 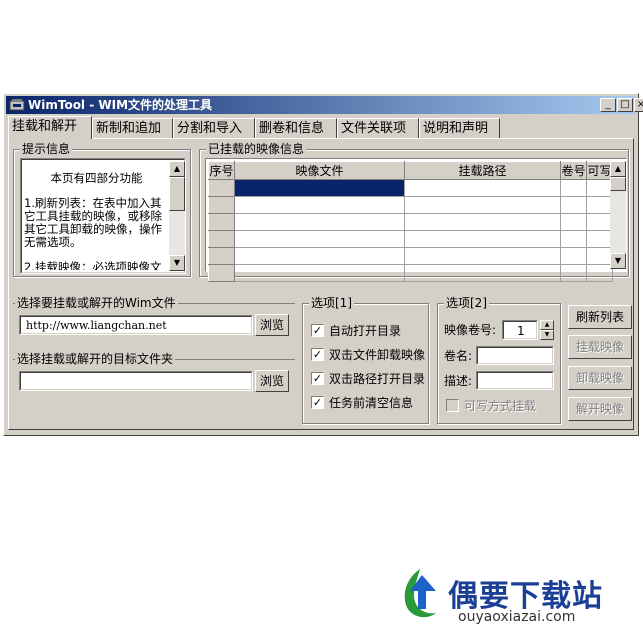 I want to click on volume-number-label: 映像卷号:, so click(x=470, y=330).